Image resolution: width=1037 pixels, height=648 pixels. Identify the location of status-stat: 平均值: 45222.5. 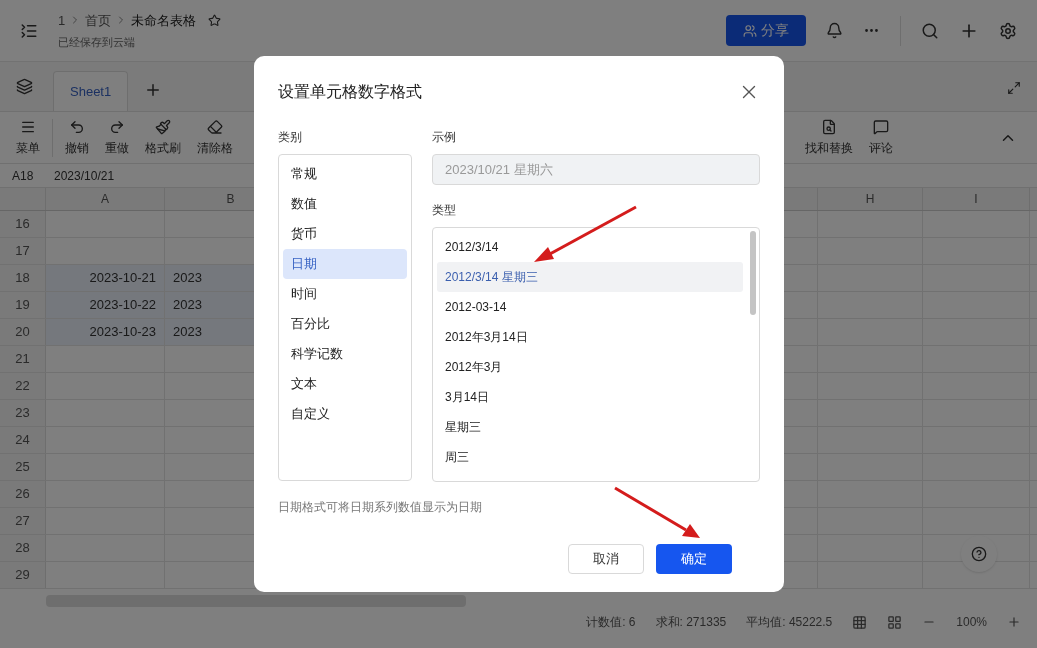
(789, 622).